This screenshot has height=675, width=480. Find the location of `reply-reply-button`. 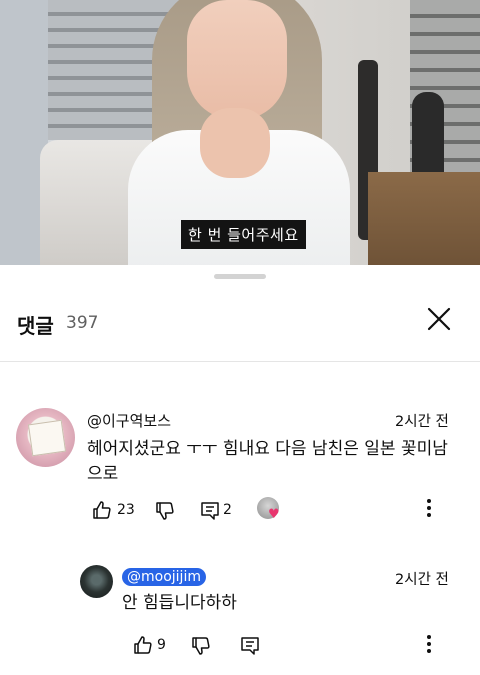

reply-reply-button is located at coordinates (250, 648).